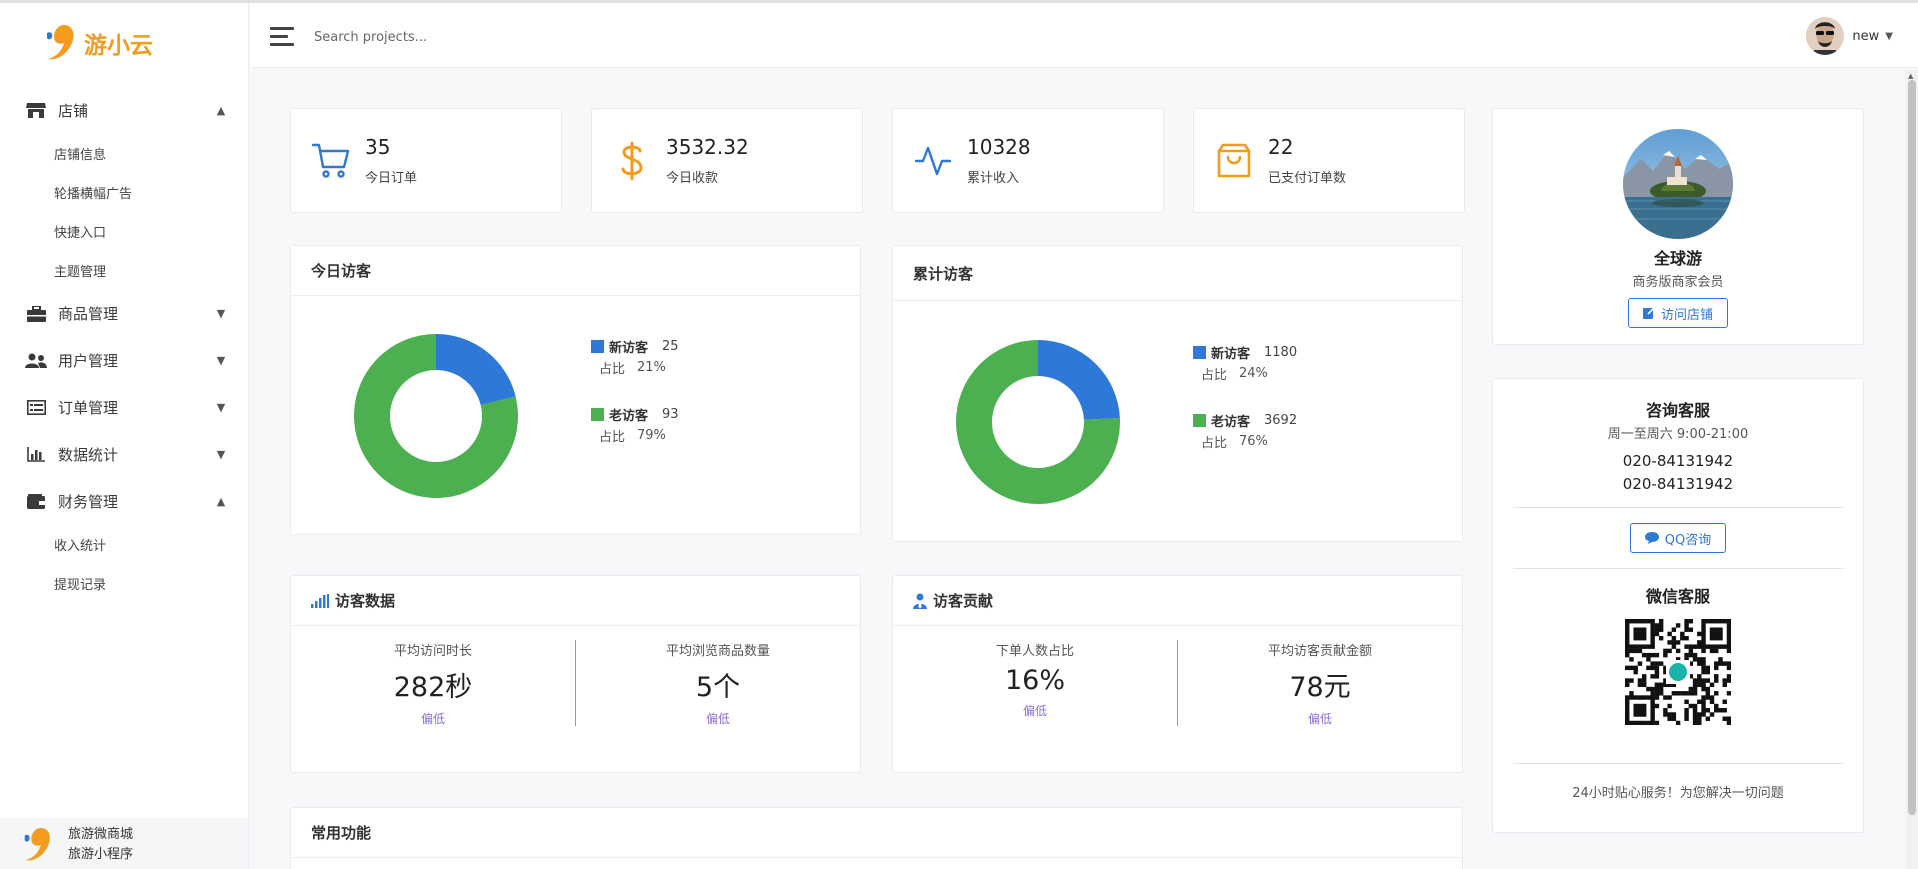  What do you see at coordinates (1686, 315) in the screenshot?
I see `visit-store-label: 访问店铺` at bounding box center [1686, 315].